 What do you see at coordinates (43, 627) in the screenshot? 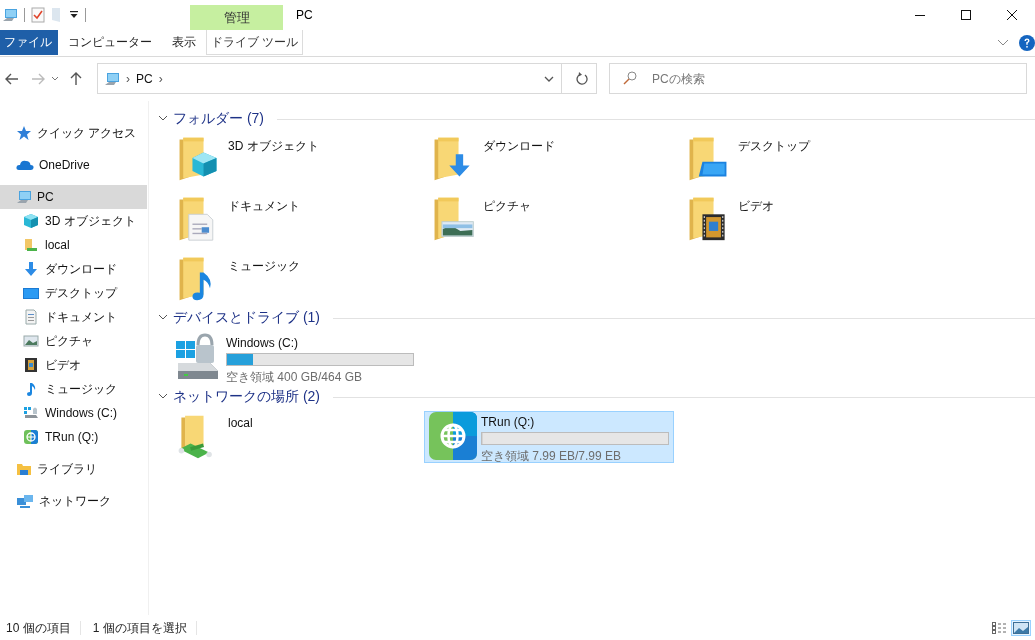
I see `item-count: 10 個の項目` at bounding box center [43, 627].